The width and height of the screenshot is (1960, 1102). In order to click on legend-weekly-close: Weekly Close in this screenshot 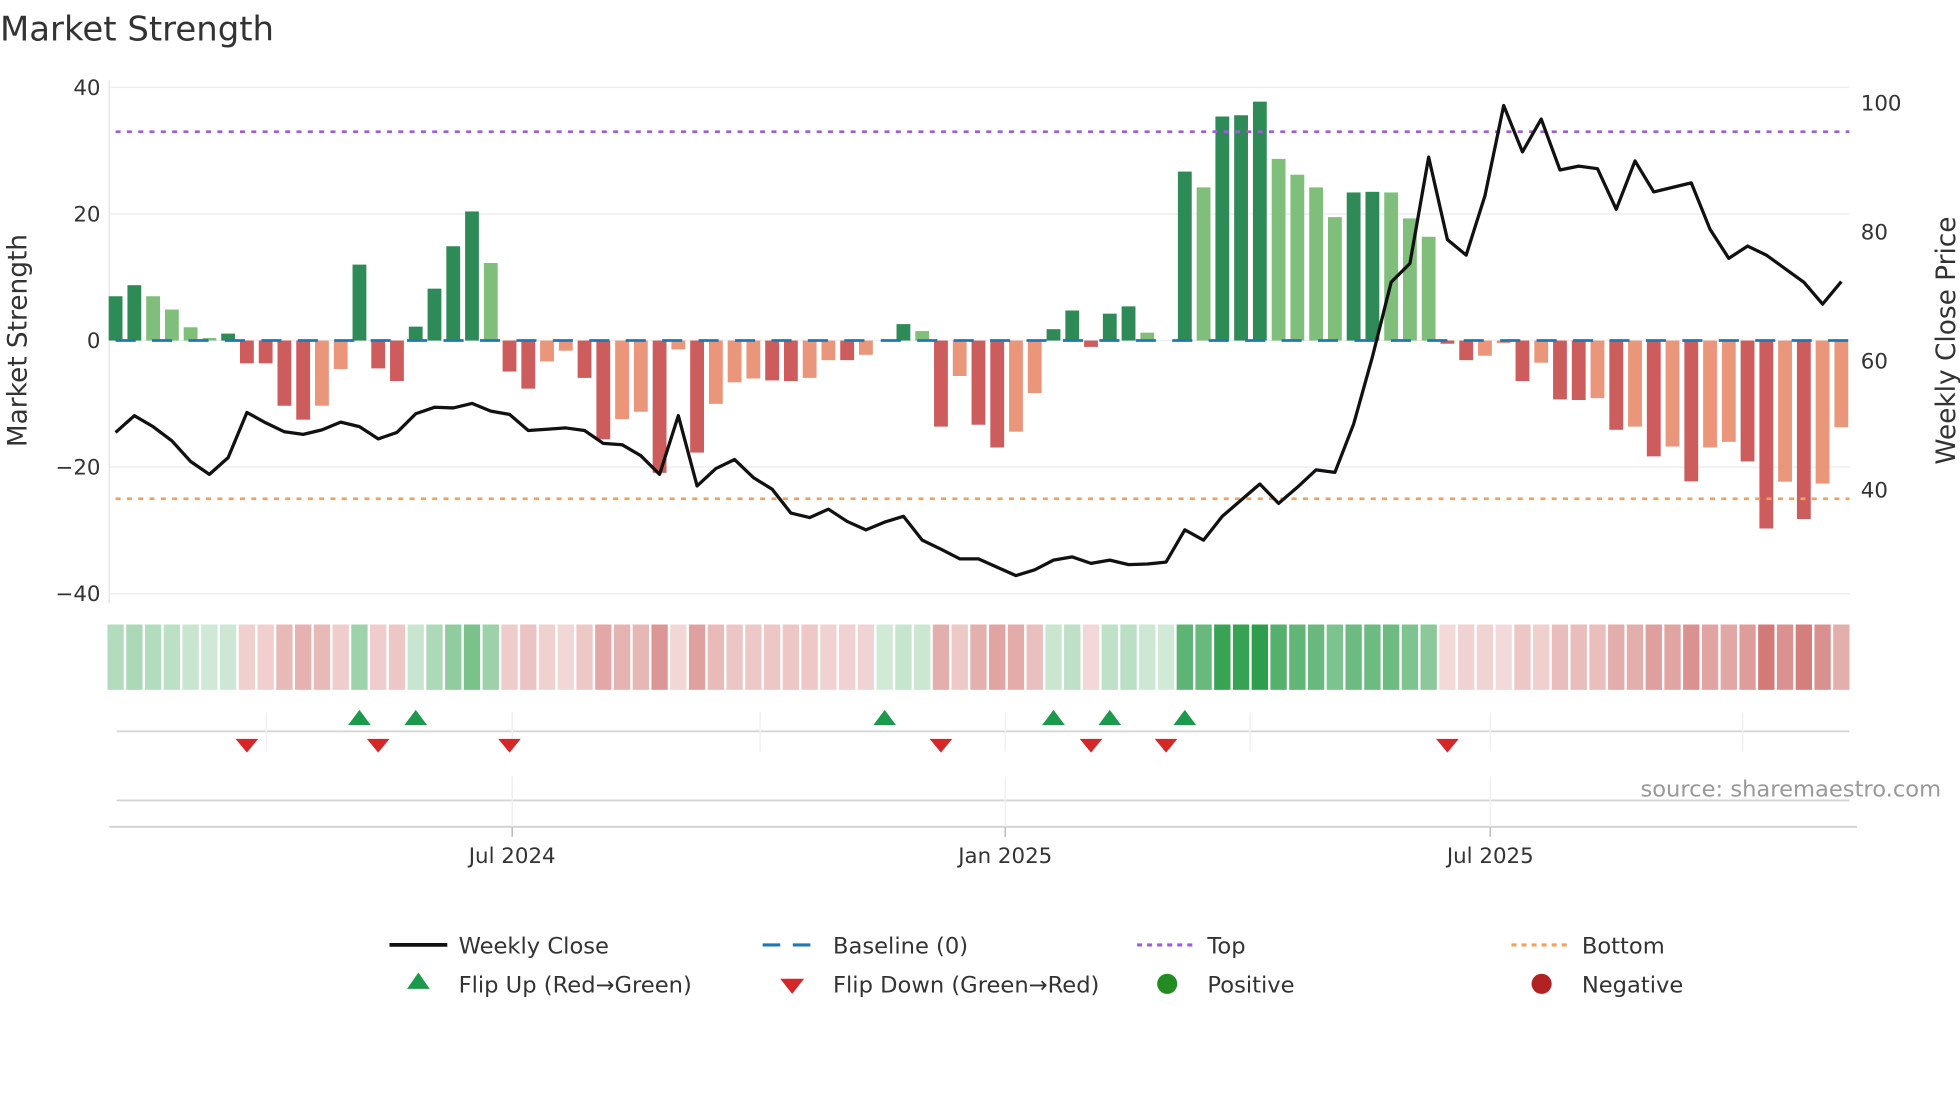, I will do `click(499, 947)`.